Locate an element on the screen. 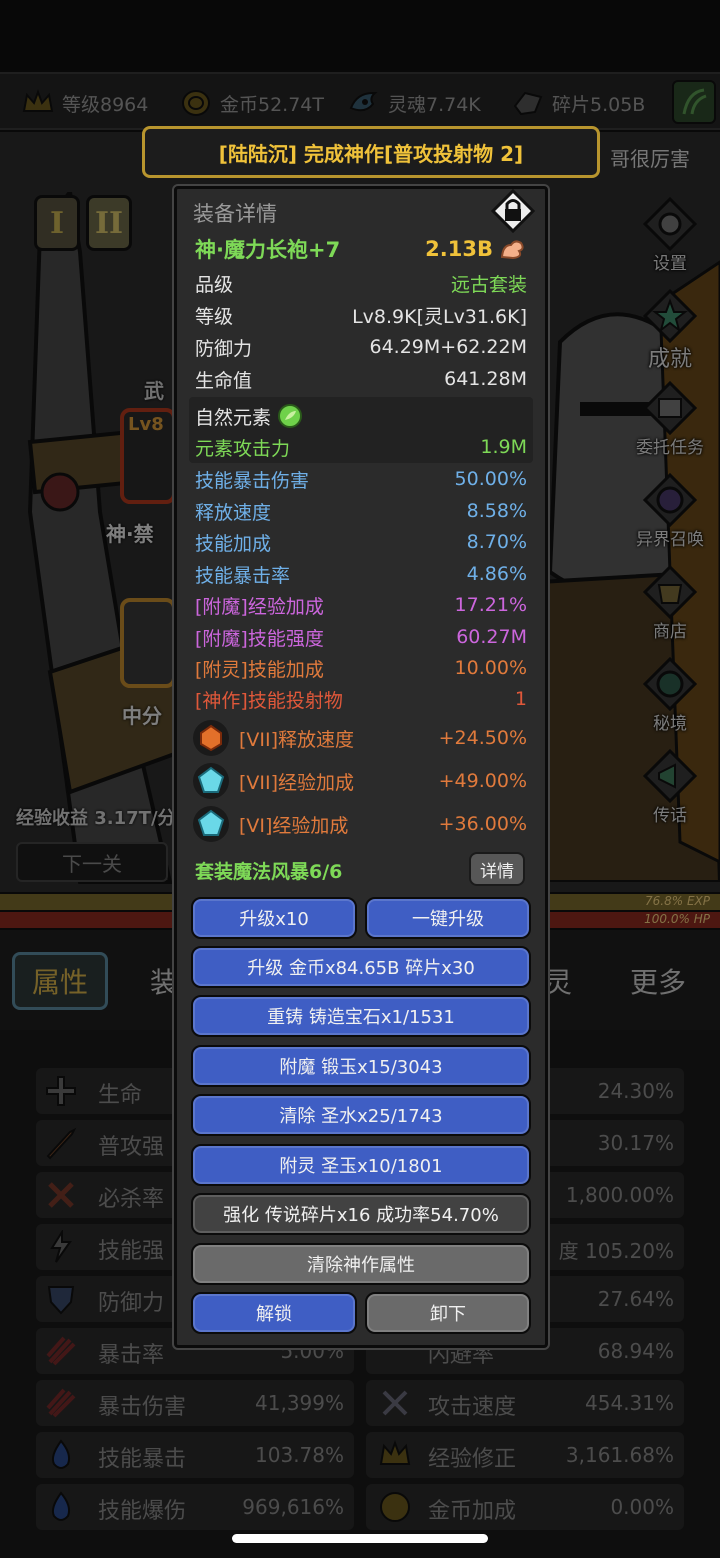 Image resolution: width=720 pixels, height=1558 pixels. strengthen-button: 强化 传说碎片x16 成功率54.70% is located at coordinates (361, 1214).